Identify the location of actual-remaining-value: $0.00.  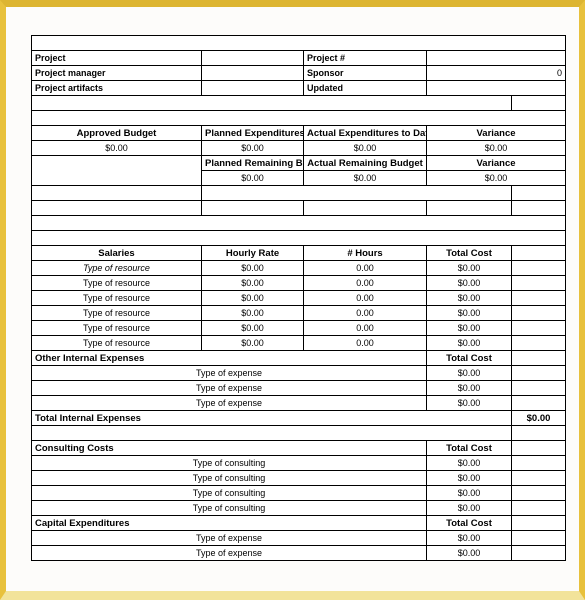
(365, 178).